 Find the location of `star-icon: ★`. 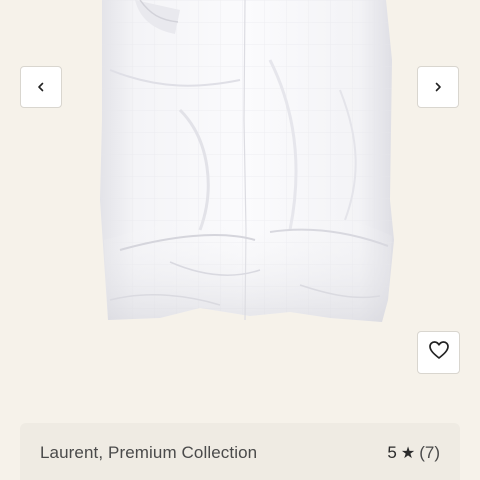

star-icon: ★ is located at coordinates (408, 453).